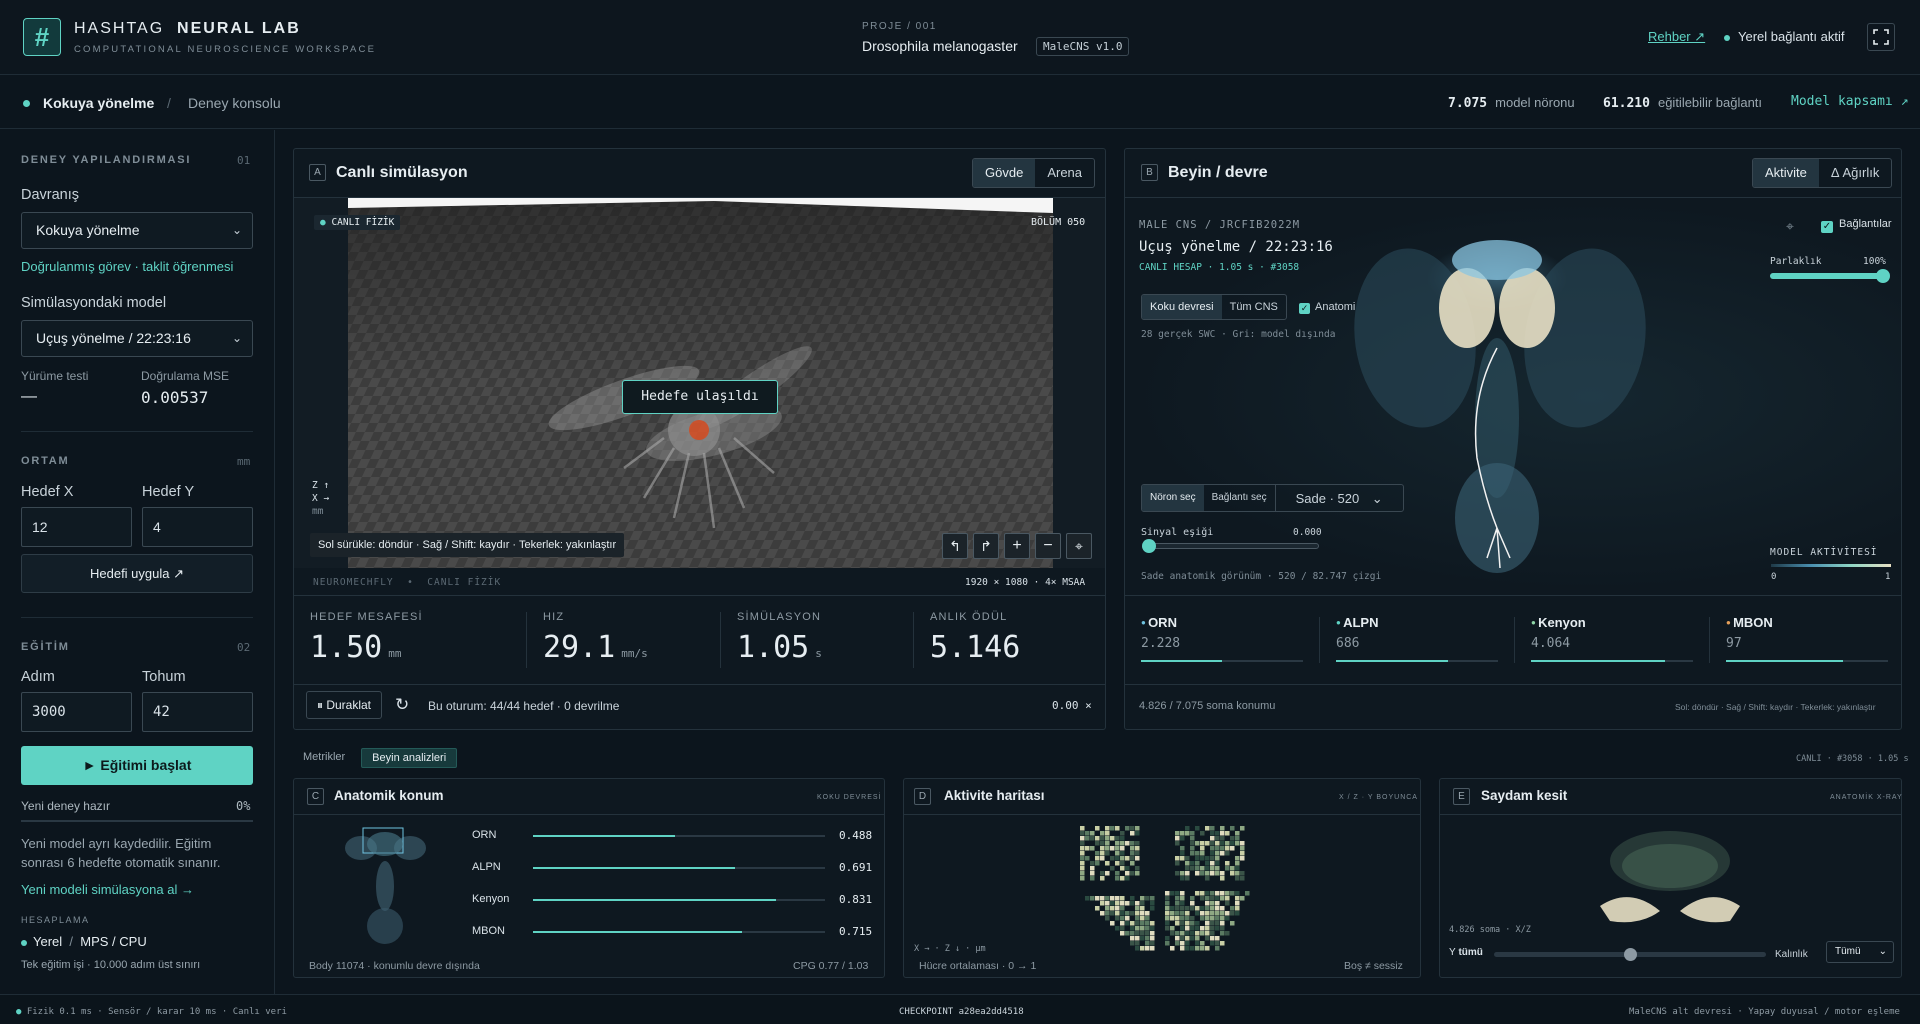 The height and width of the screenshot is (1024, 1920). I want to click on brightness-slider-thumb, so click(1883, 276).